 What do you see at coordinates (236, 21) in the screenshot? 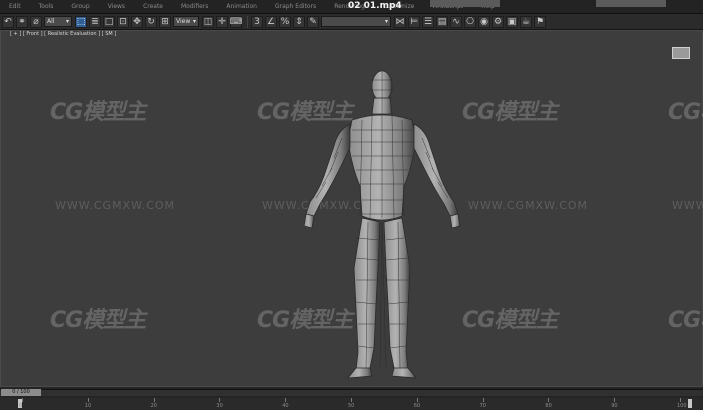
I see `keyboard-shortcut-icon: ⌨` at bounding box center [236, 21].